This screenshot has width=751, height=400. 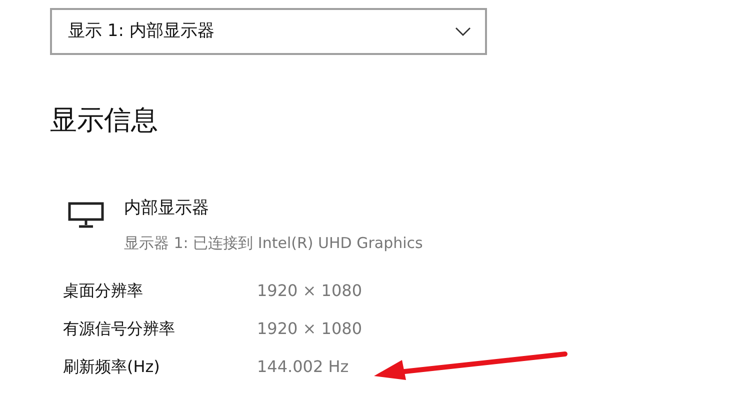 I want to click on row-label: 桌面分辨率, so click(x=103, y=291).